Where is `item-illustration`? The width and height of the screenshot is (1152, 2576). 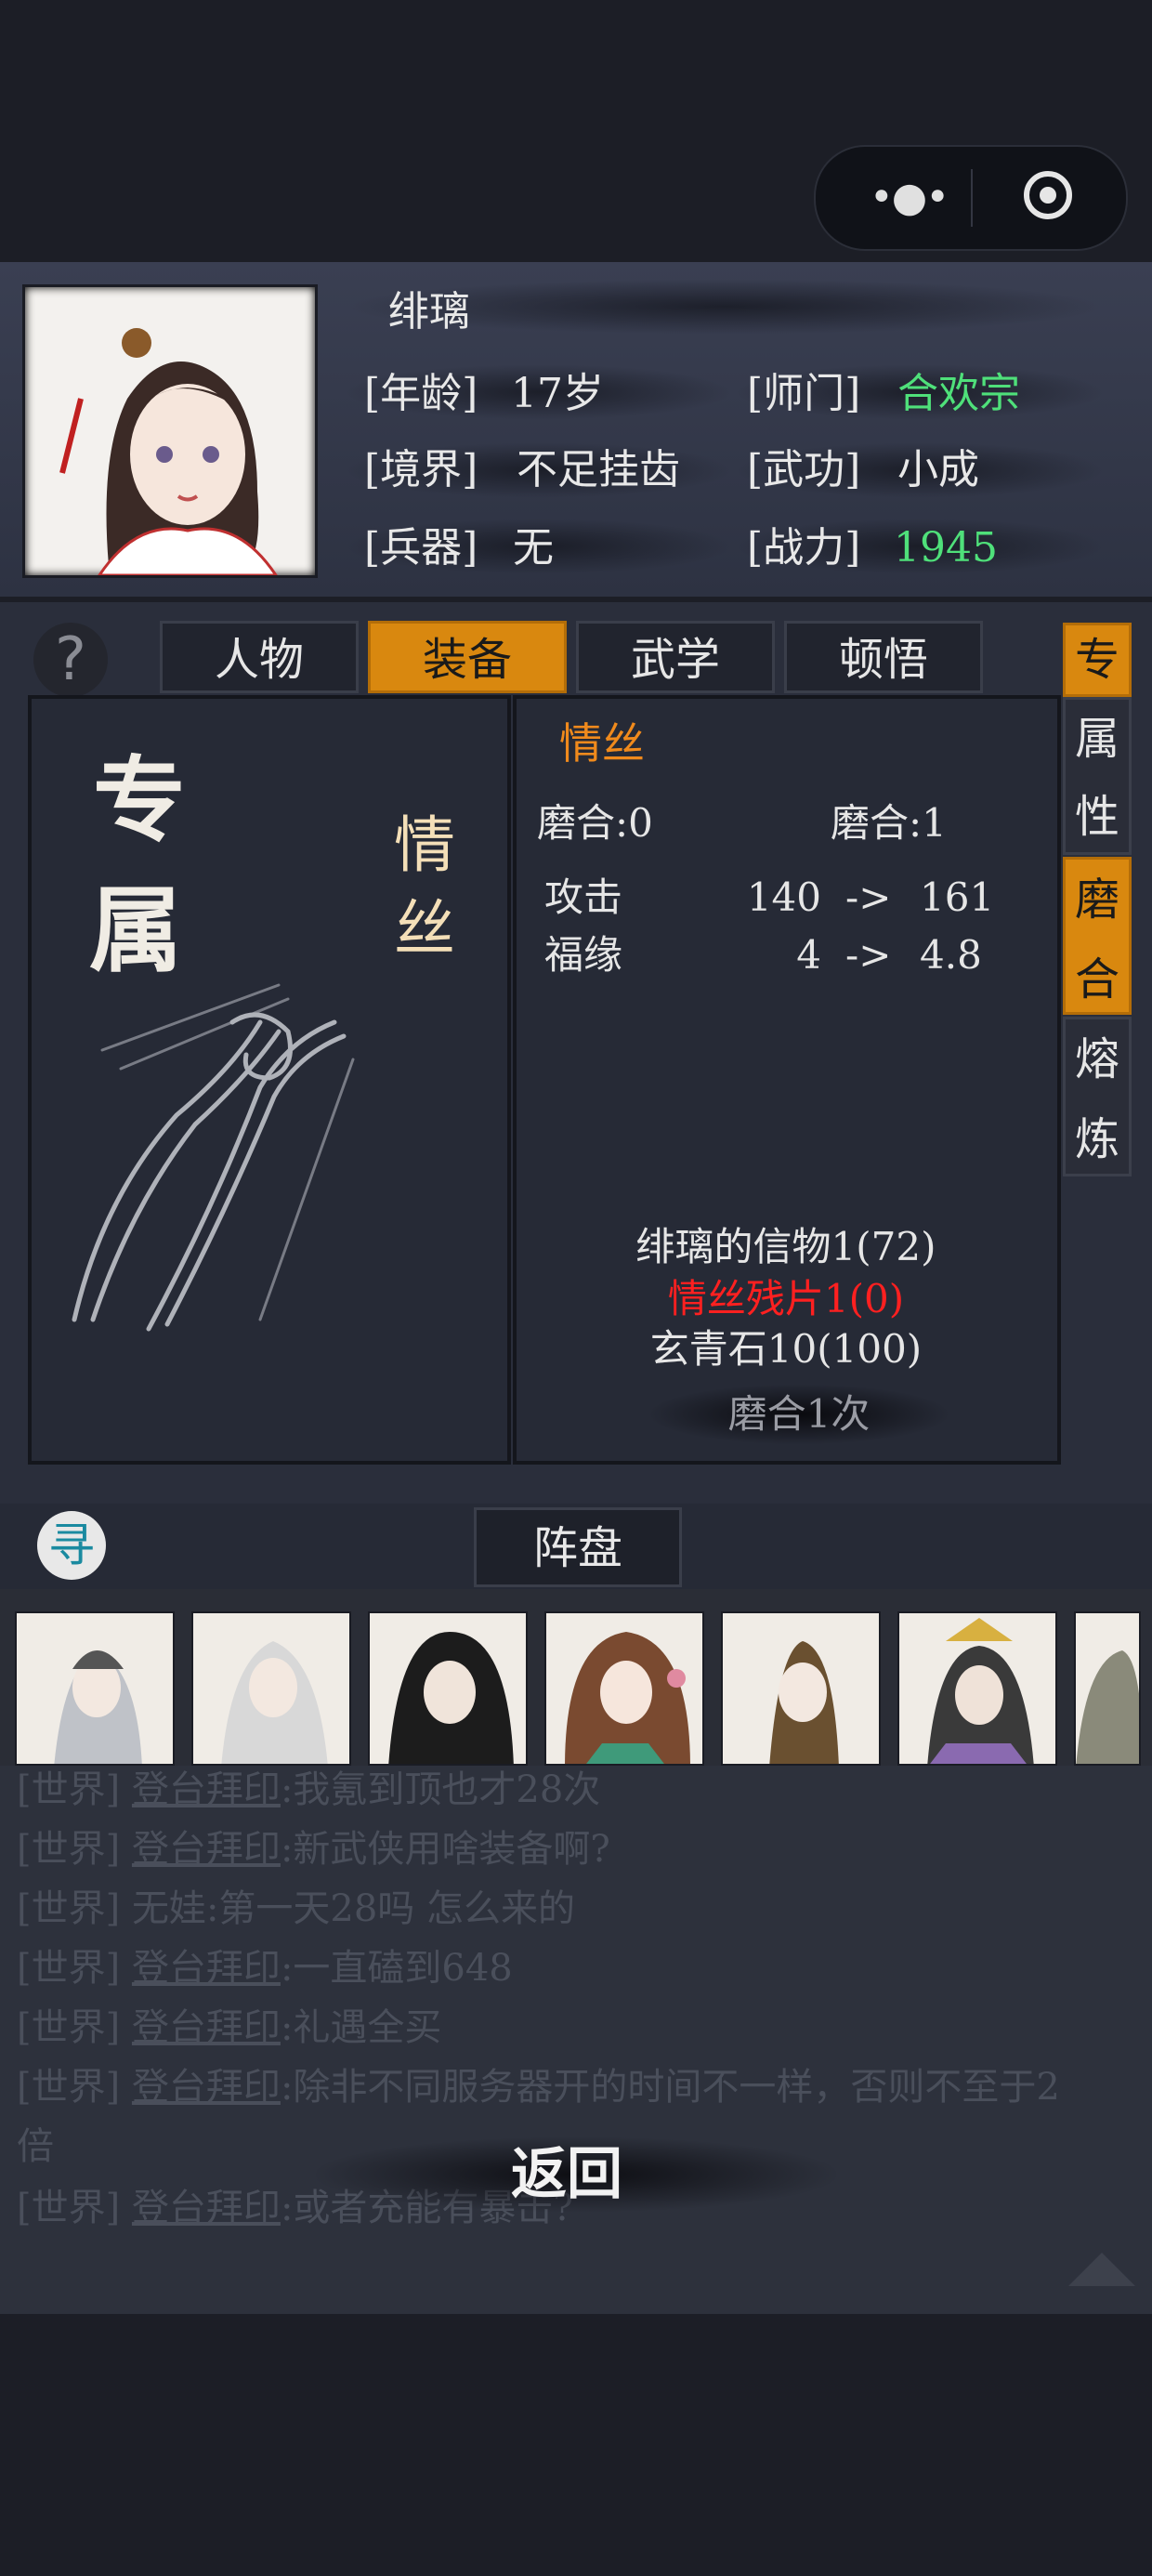
item-illustration is located at coordinates (213, 1157).